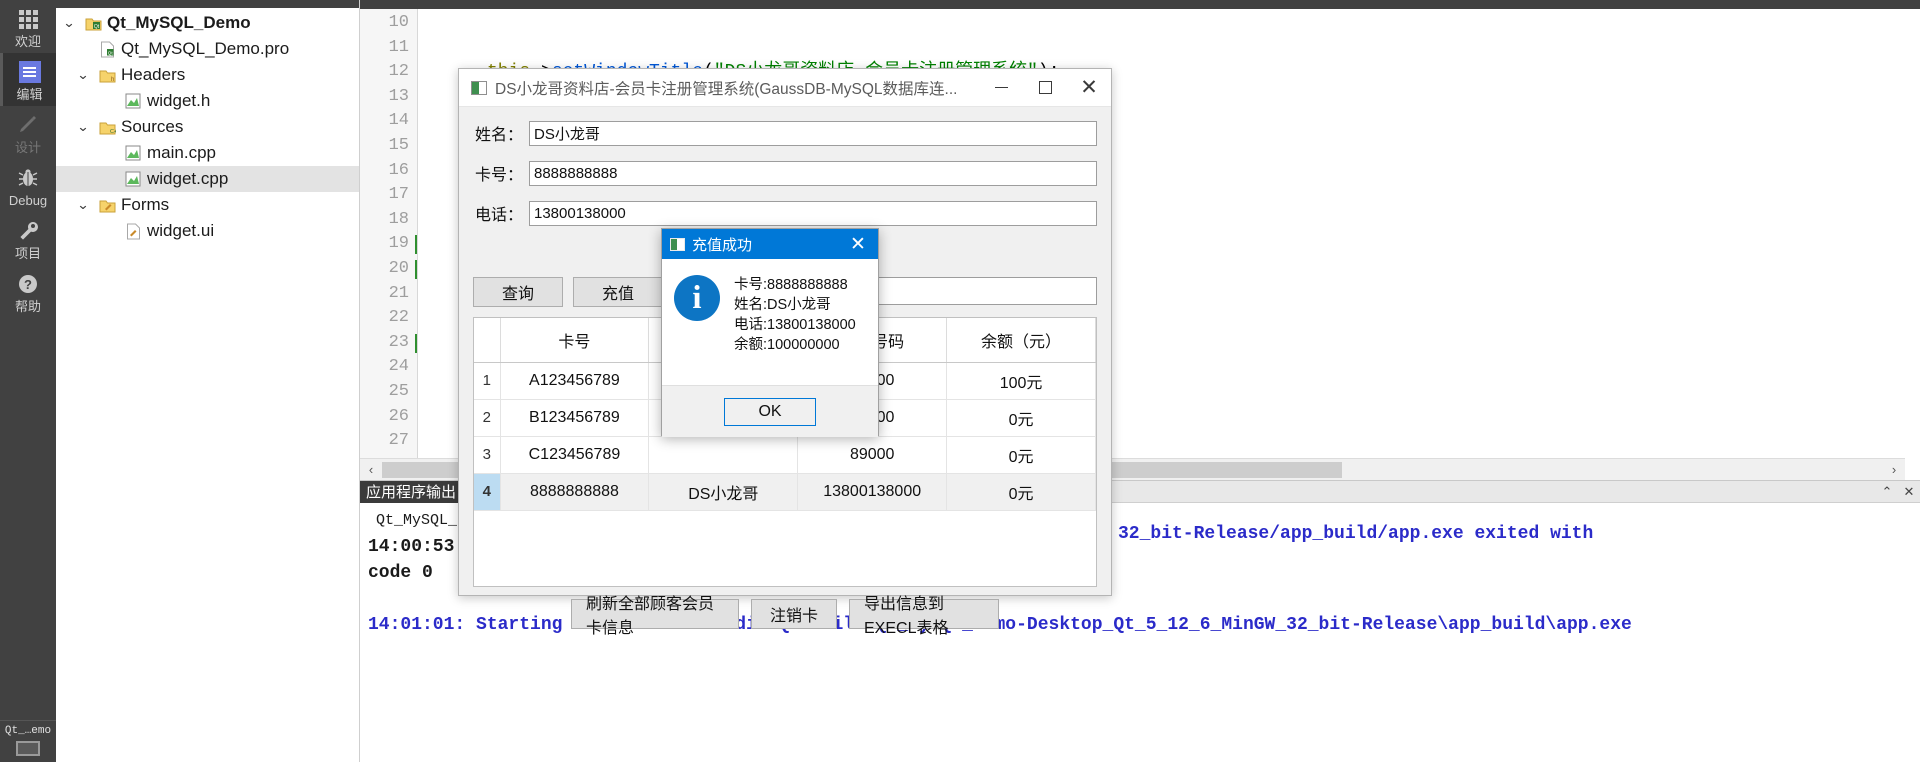 The height and width of the screenshot is (762, 1920). What do you see at coordinates (487, 340) in the screenshot?
I see `table-corner-cell` at bounding box center [487, 340].